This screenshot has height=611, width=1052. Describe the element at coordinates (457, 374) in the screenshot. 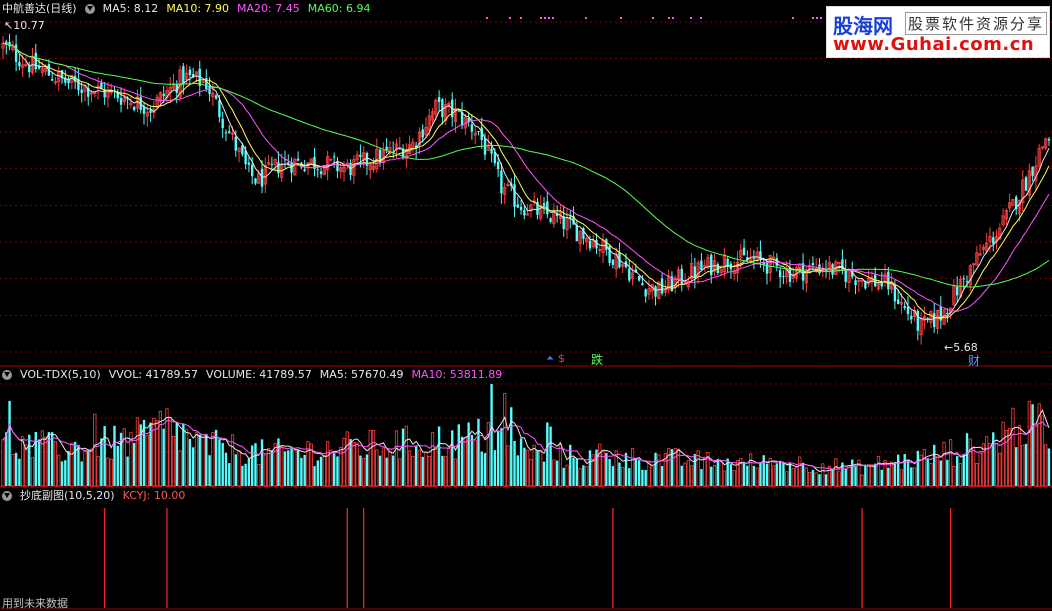

I see `vol-ma10-label: MA10: 53811.89` at that location.